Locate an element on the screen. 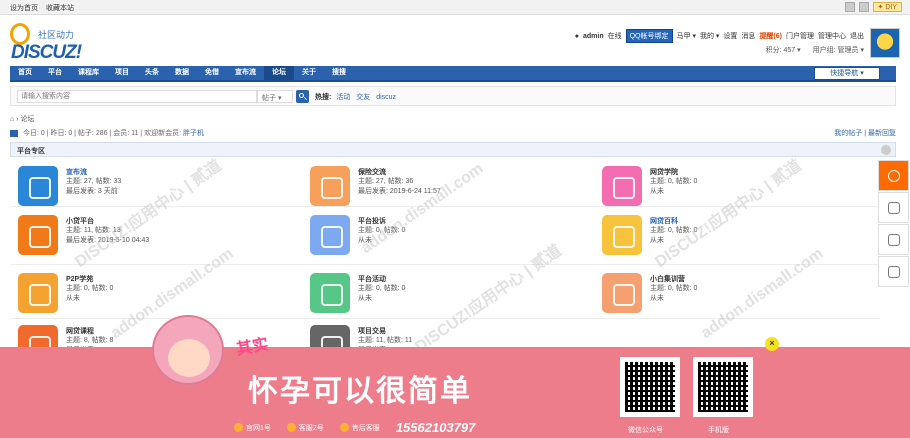 The height and width of the screenshot is (438, 910). qrcode-icon is located at coordinates (894, 272).